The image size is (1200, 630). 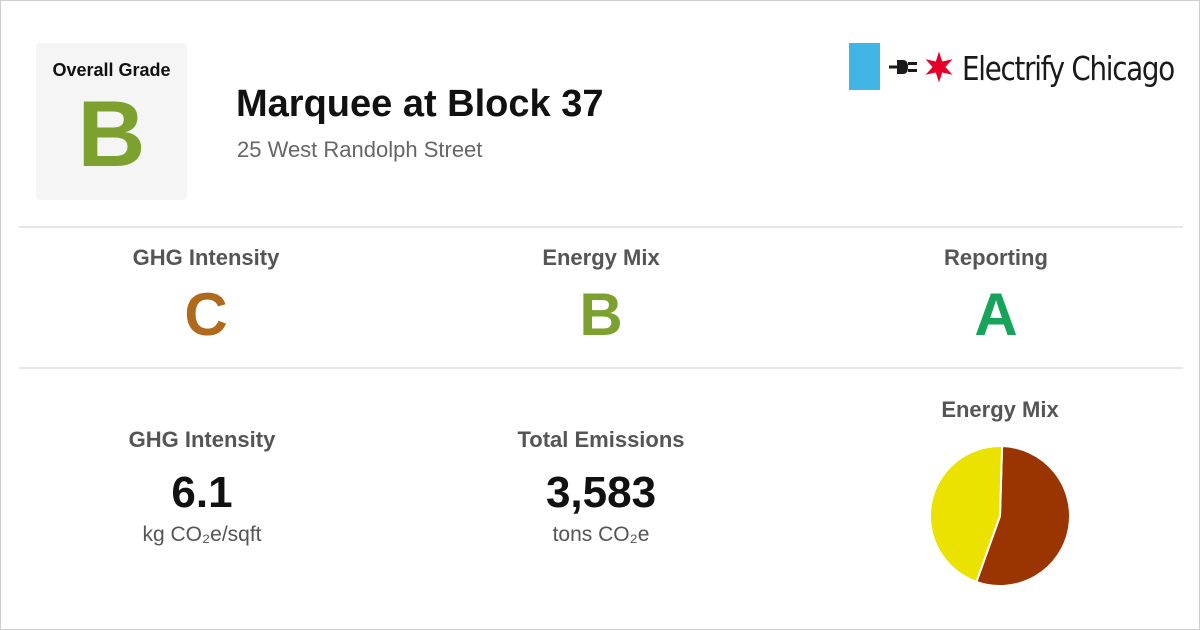 What do you see at coordinates (206, 314) in the screenshot?
I see `grade-ghg-intensity-letter: C` at bounding box center [206, 314].